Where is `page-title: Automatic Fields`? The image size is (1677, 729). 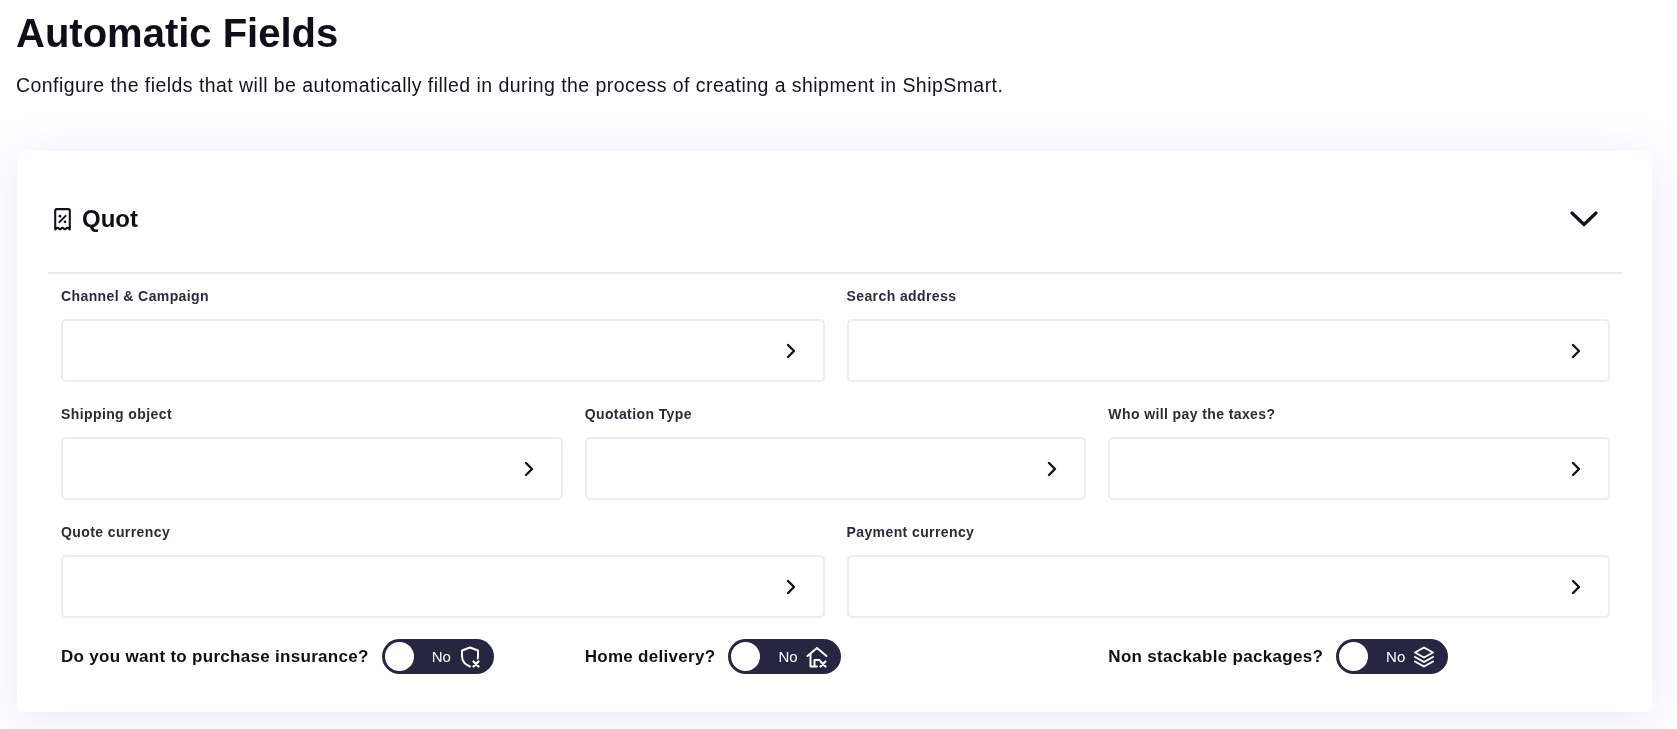
page-title: Automatic Fields is located at coordinates (178, 33).